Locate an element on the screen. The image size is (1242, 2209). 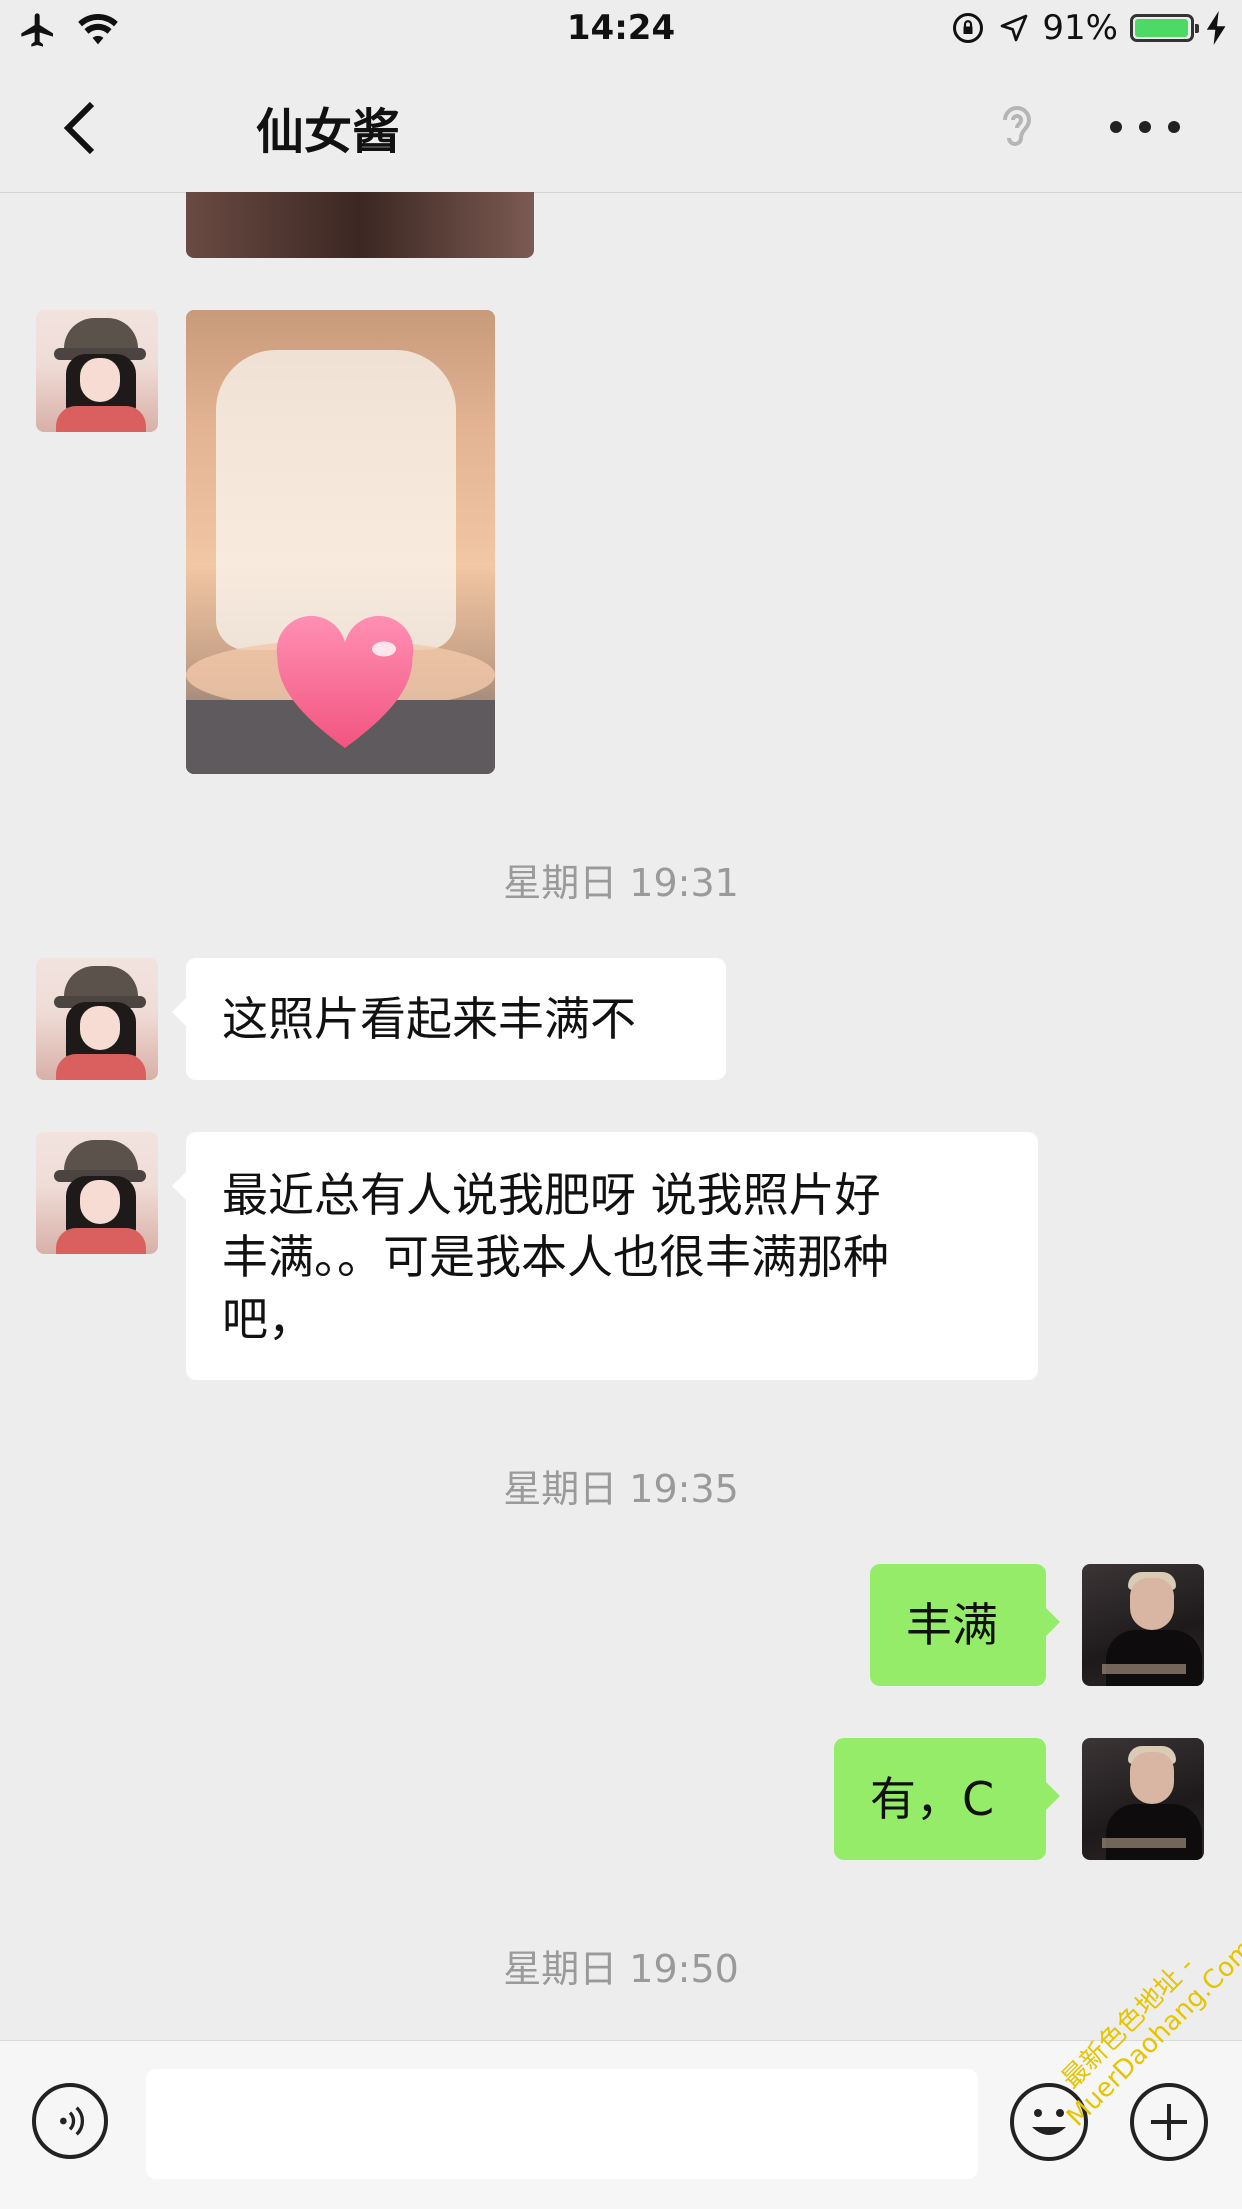
timestamp: 星期日 19:35 is located at coordinates (621, 1489).